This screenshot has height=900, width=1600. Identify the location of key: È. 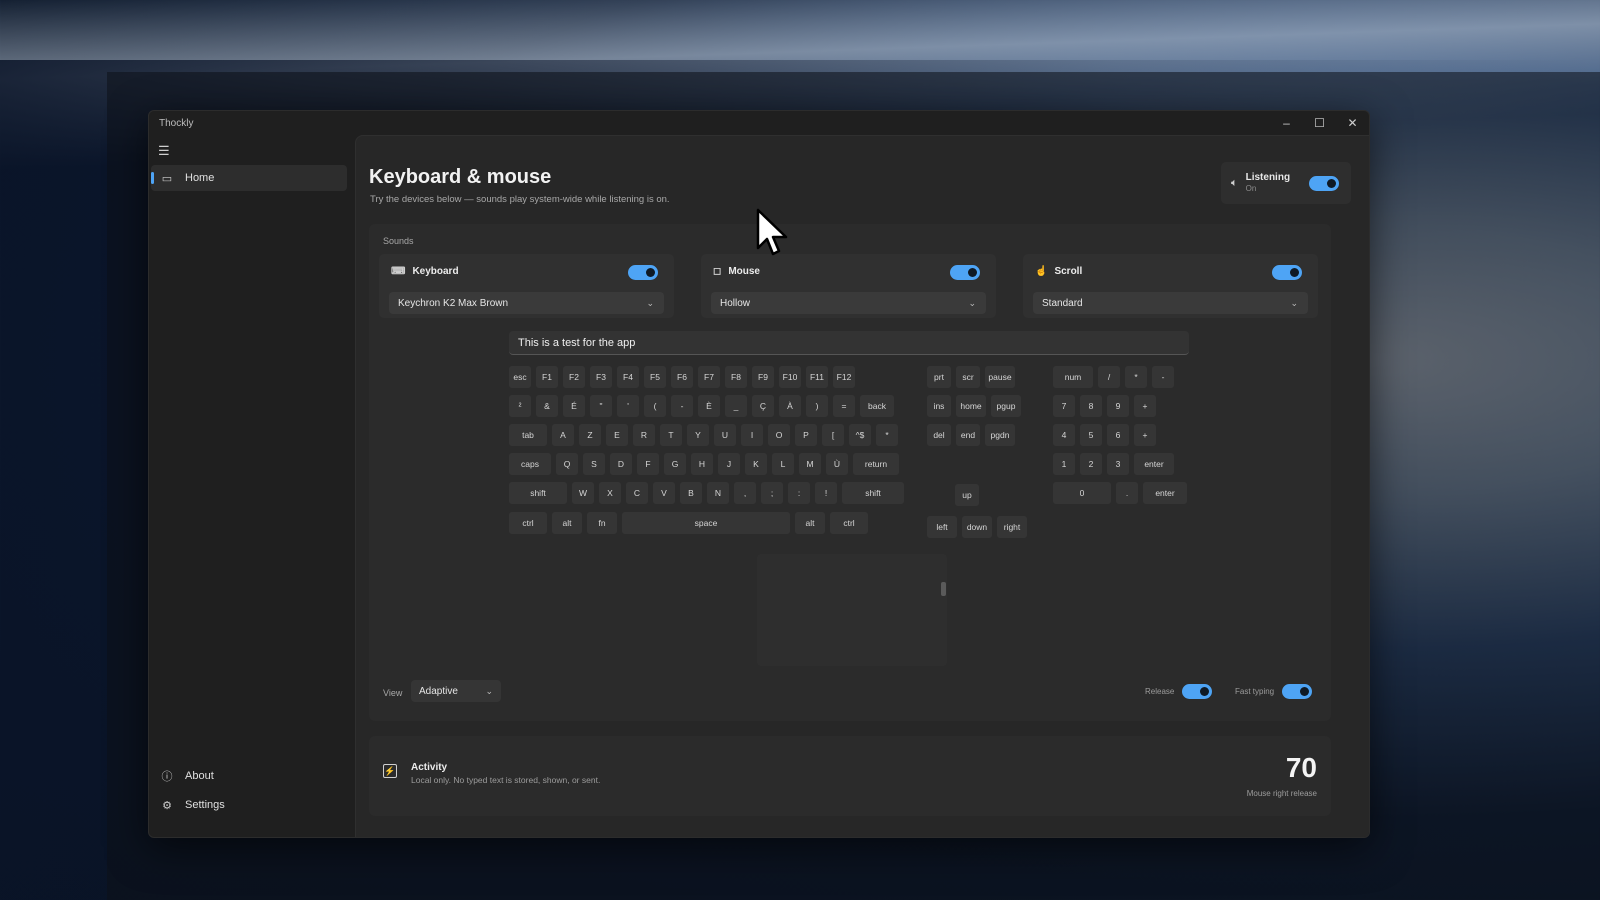
(709, 406).